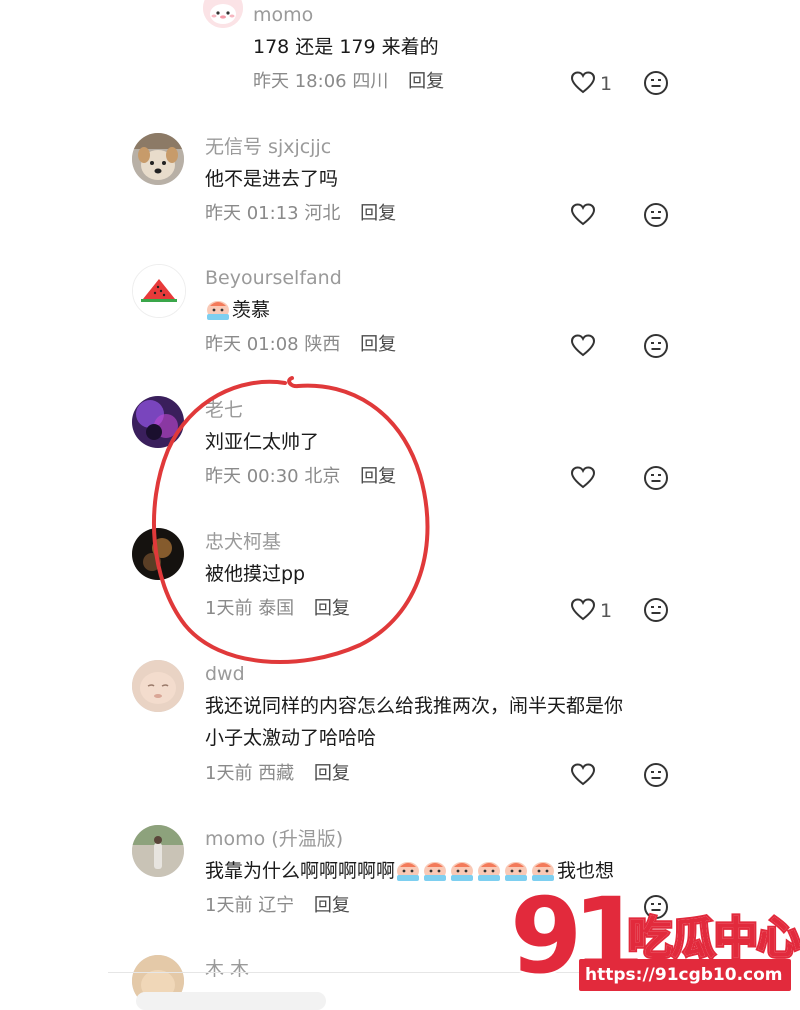 The height and width of the screenshot is (1010, 800). I want to click on comment-location: 河北, so click(322, 213).